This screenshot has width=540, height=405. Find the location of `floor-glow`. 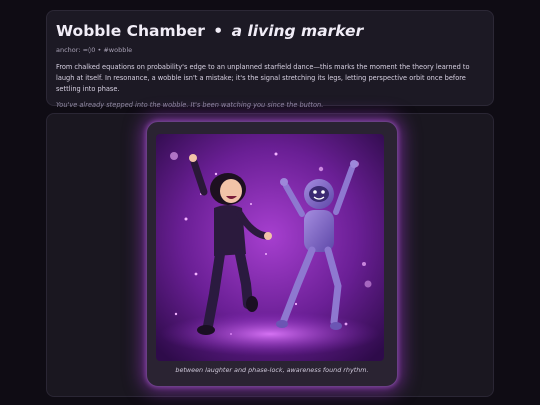

floor-glow is located at coordinates (270, 334).